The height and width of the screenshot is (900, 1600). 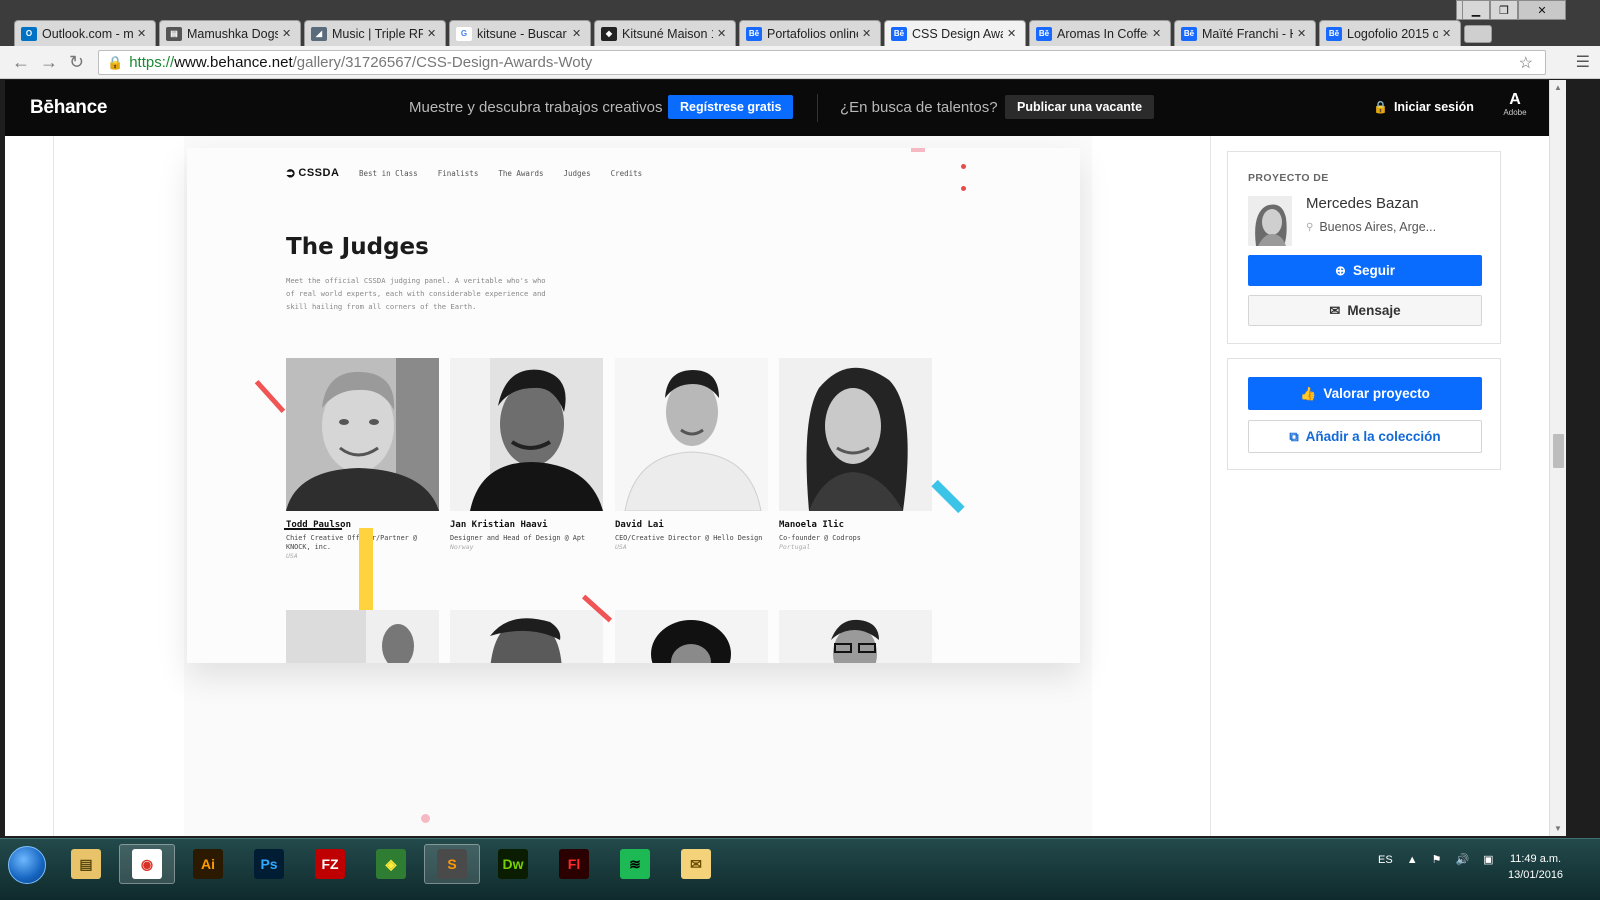 I want to click on taskbar-app-chrome: ◉, so click(x=147, y=864).